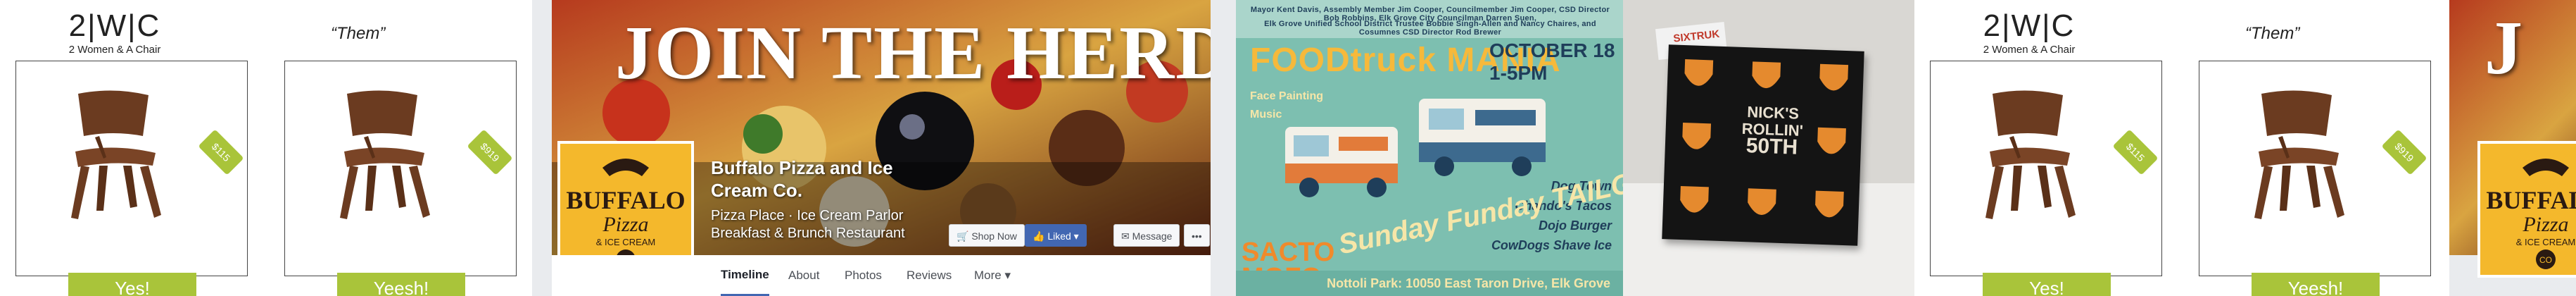 The image size is (2576, 296). I want to click on card-caption: NICK'S ROLLIN' 50TH, so click(1773, 131).